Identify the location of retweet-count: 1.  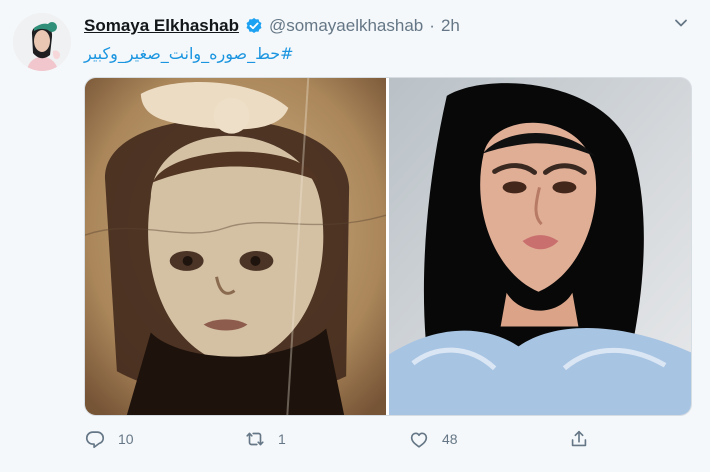
(282, 439).